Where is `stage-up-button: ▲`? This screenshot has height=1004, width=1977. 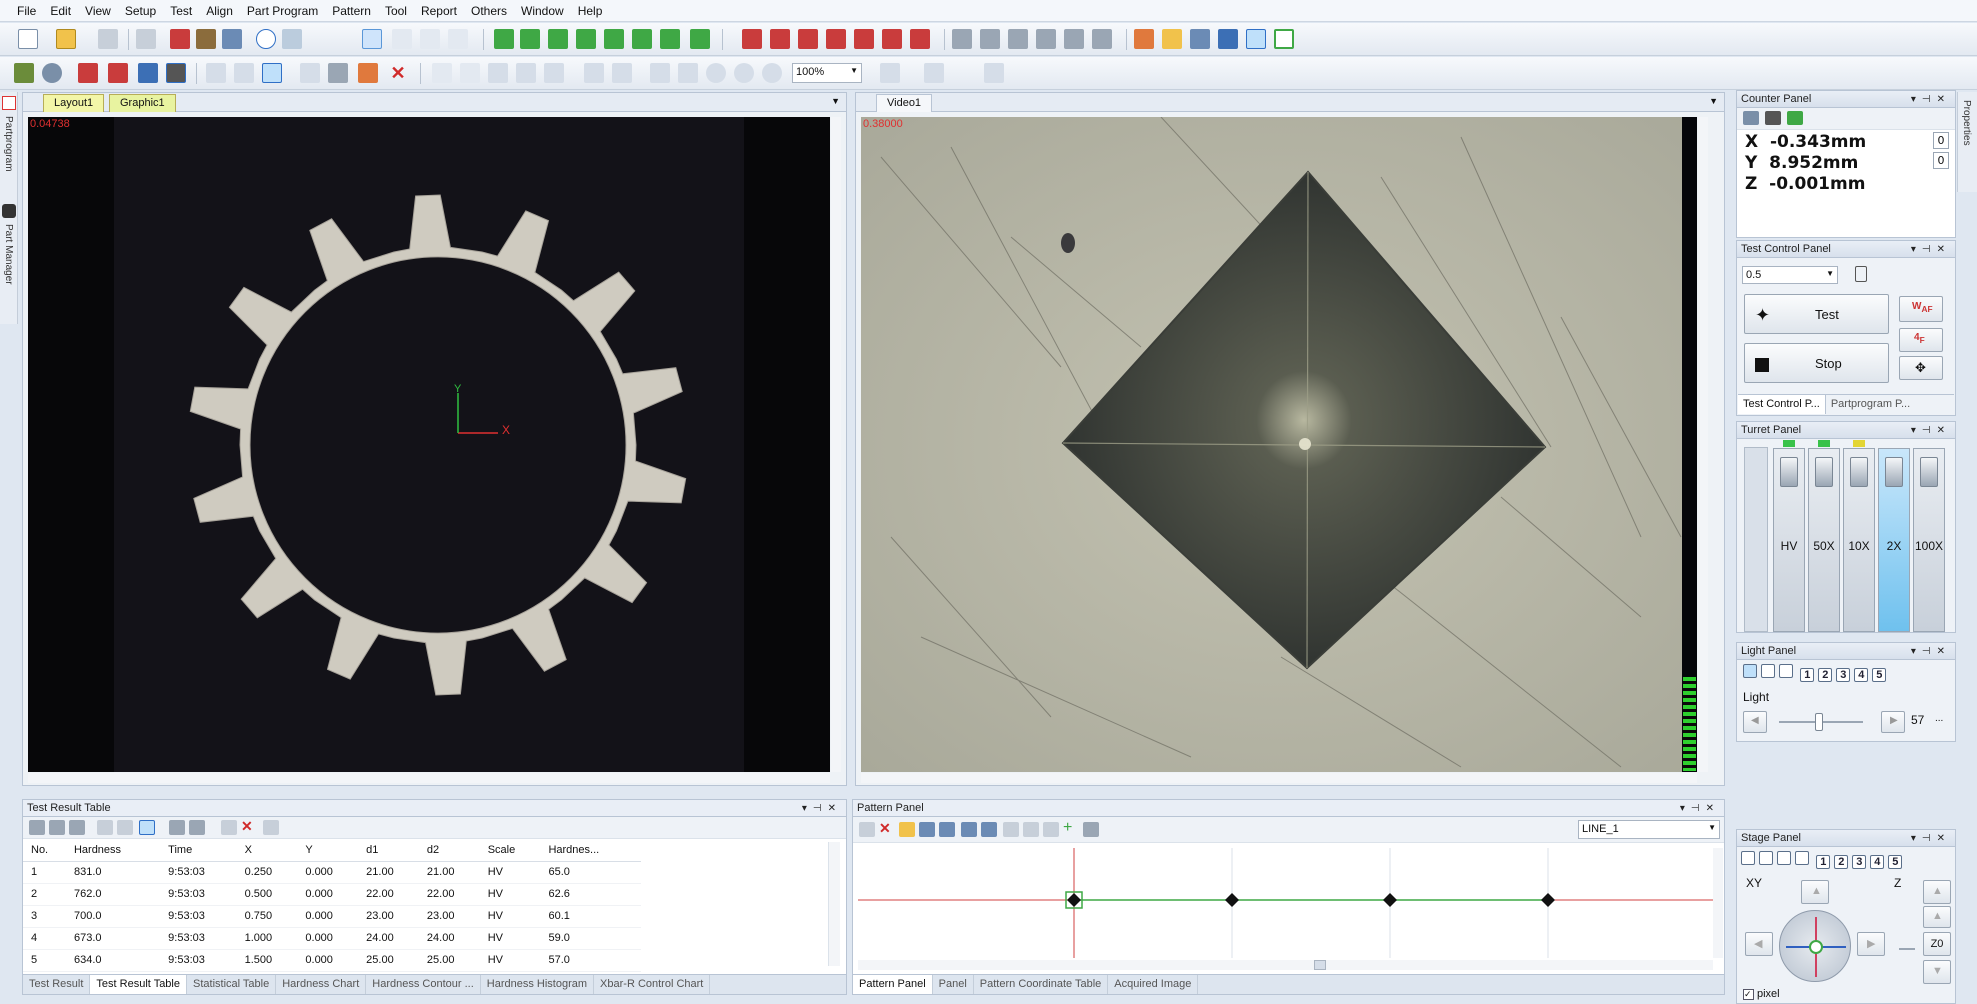 stage-up-button: ▲ is located at coordinates (1815, 892).